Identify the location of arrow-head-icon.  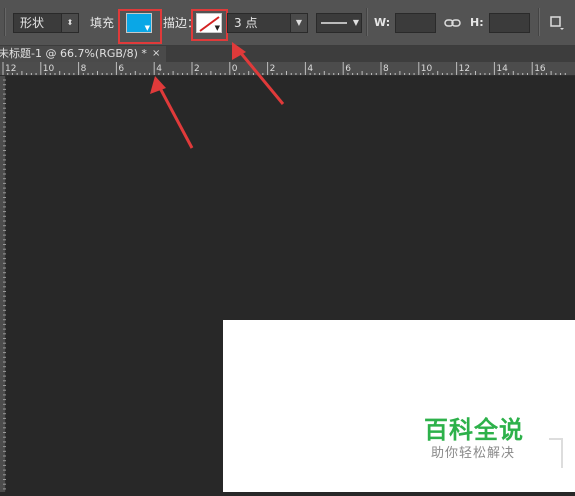
(158, 85).